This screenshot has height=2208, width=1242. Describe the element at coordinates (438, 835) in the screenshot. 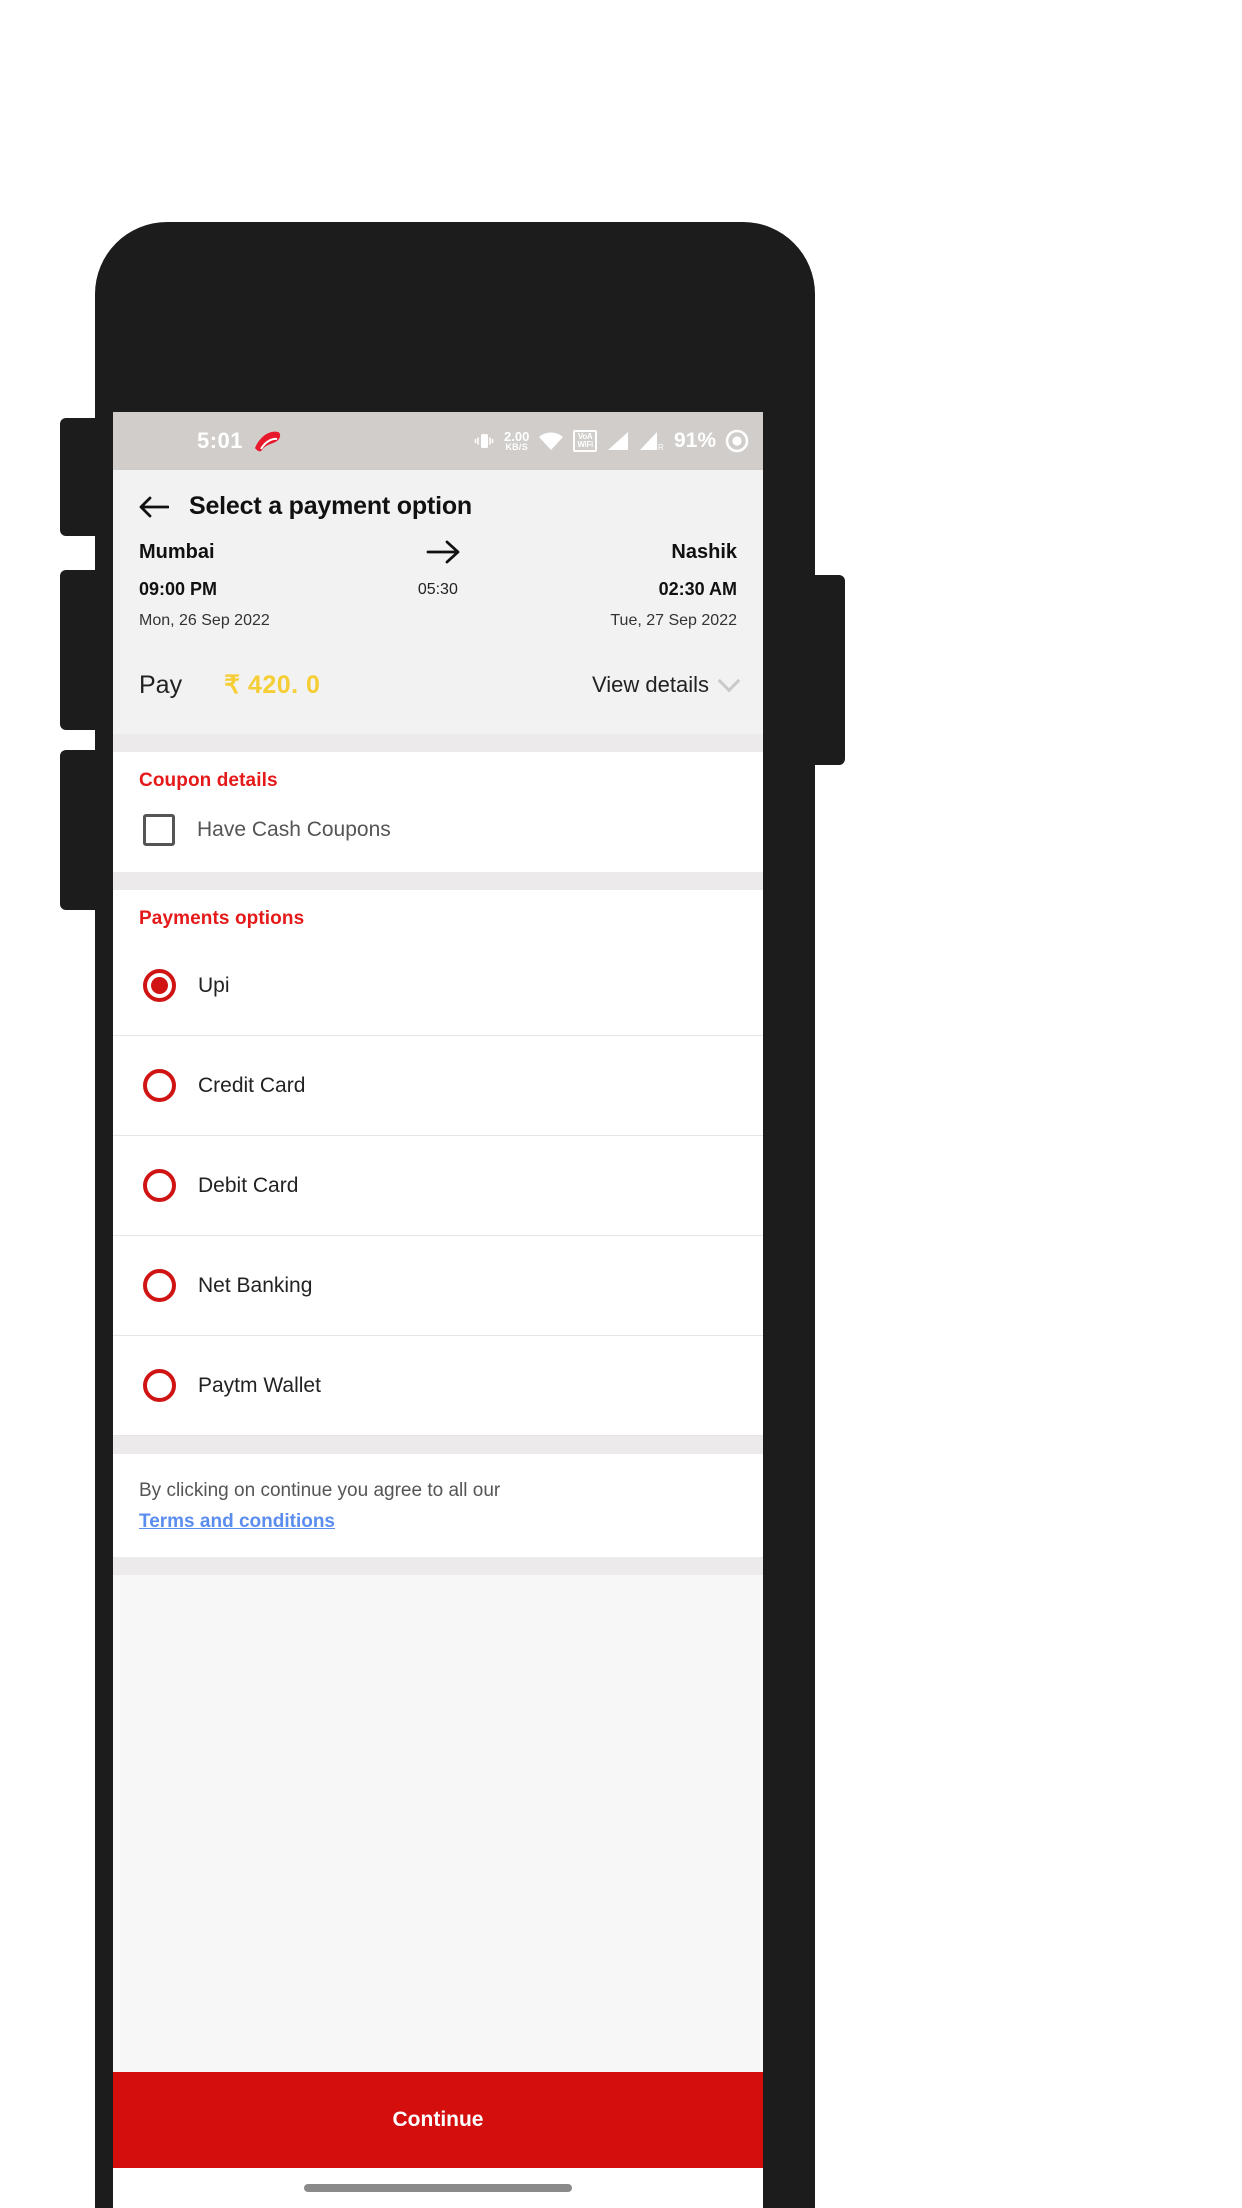

I see `have-cash-coupons-row: Have Cash Coupons` at that location.